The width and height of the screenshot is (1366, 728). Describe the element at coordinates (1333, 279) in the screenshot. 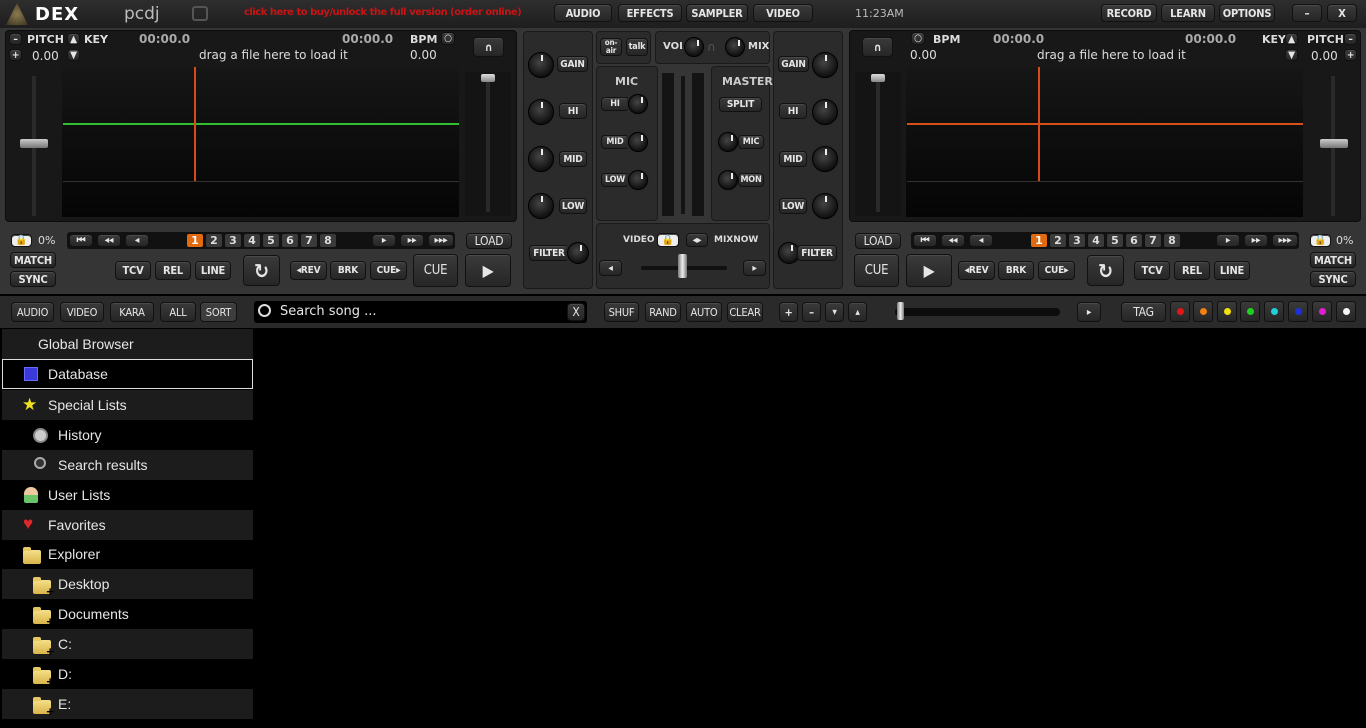

I see `sync-button-right: SYNC` at that location.